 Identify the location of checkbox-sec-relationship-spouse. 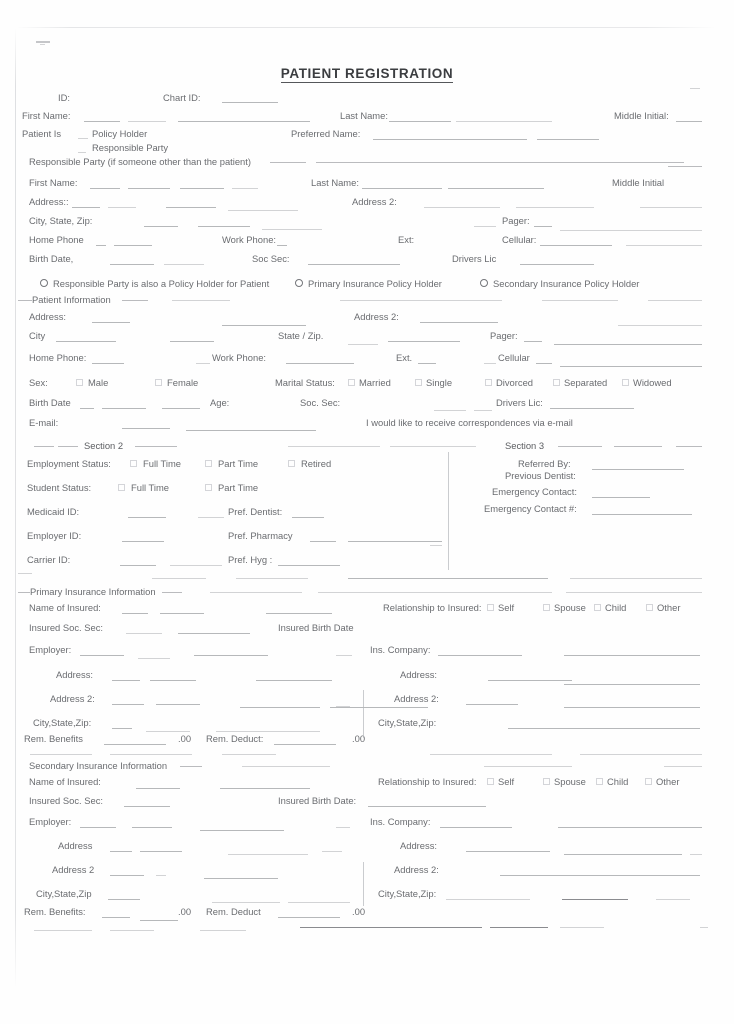
(546, 781).